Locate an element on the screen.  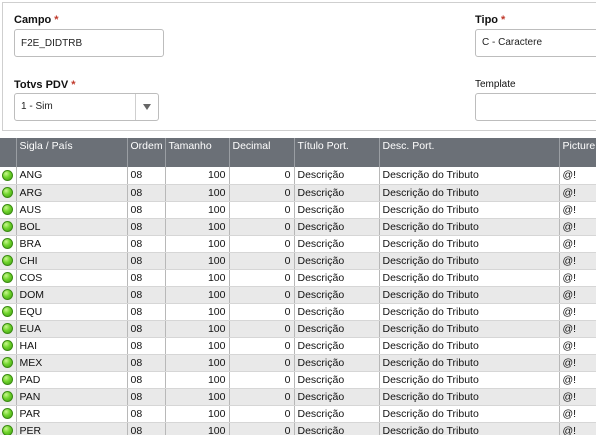
sigla-cell: MEX is located at coordinates (72, 363).